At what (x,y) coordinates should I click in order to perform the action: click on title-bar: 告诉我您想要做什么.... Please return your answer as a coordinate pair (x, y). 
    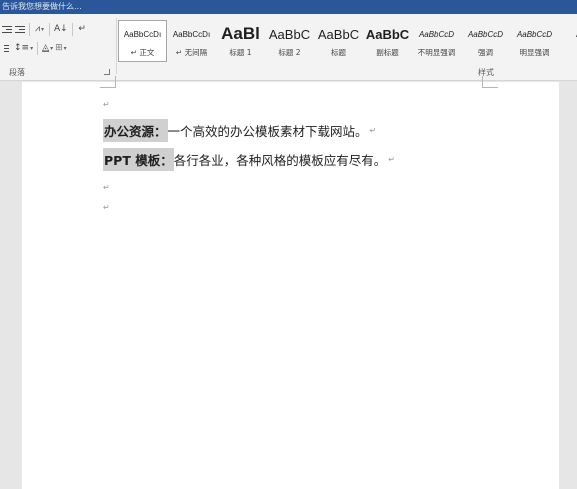
    Looking at the image, I should click on (288, 7).